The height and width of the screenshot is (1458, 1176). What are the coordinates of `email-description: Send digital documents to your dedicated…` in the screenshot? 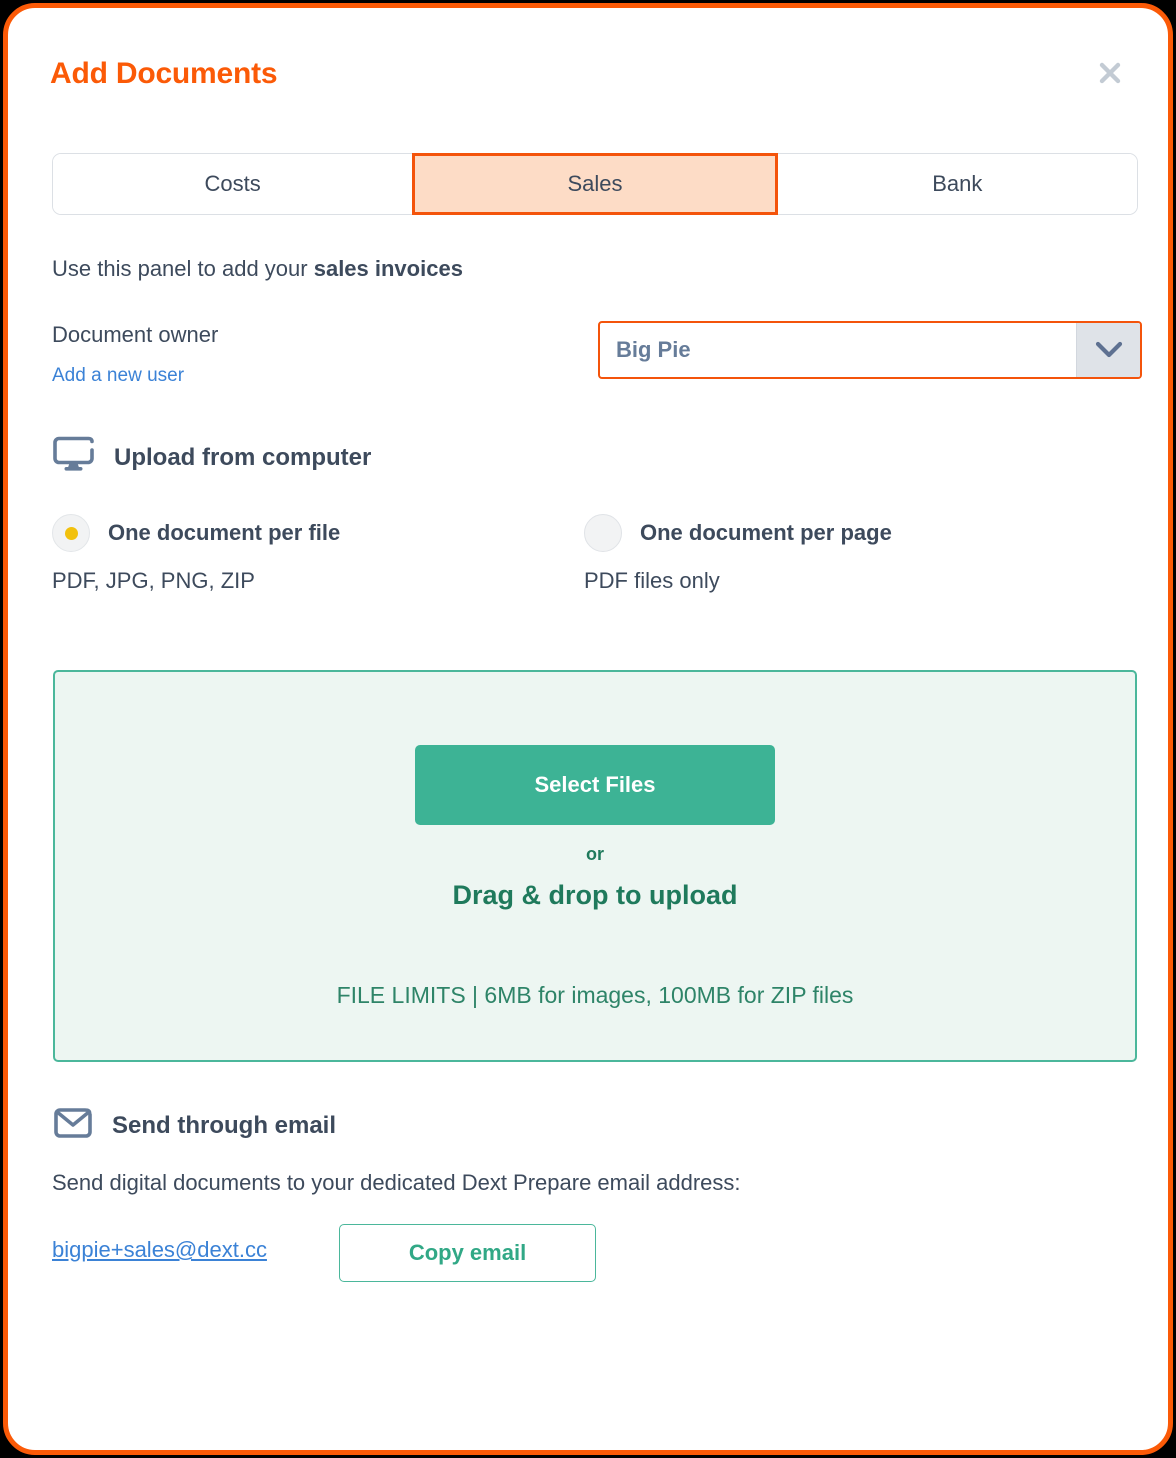 It's located at (396, 1182).